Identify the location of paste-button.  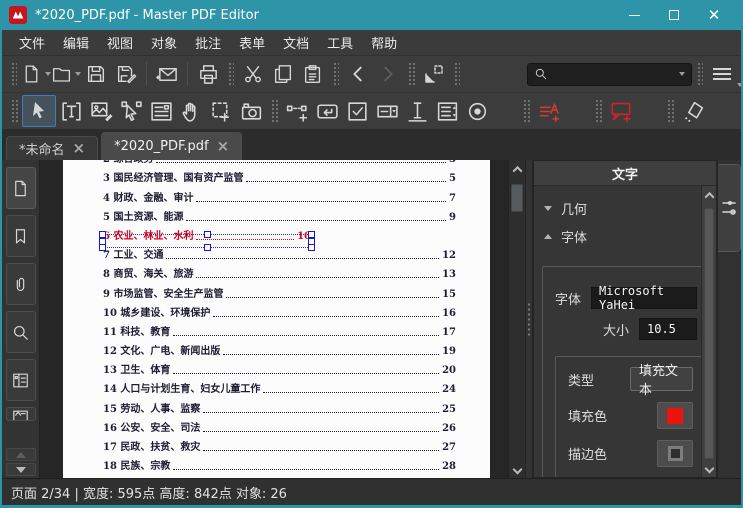
(313, 74).